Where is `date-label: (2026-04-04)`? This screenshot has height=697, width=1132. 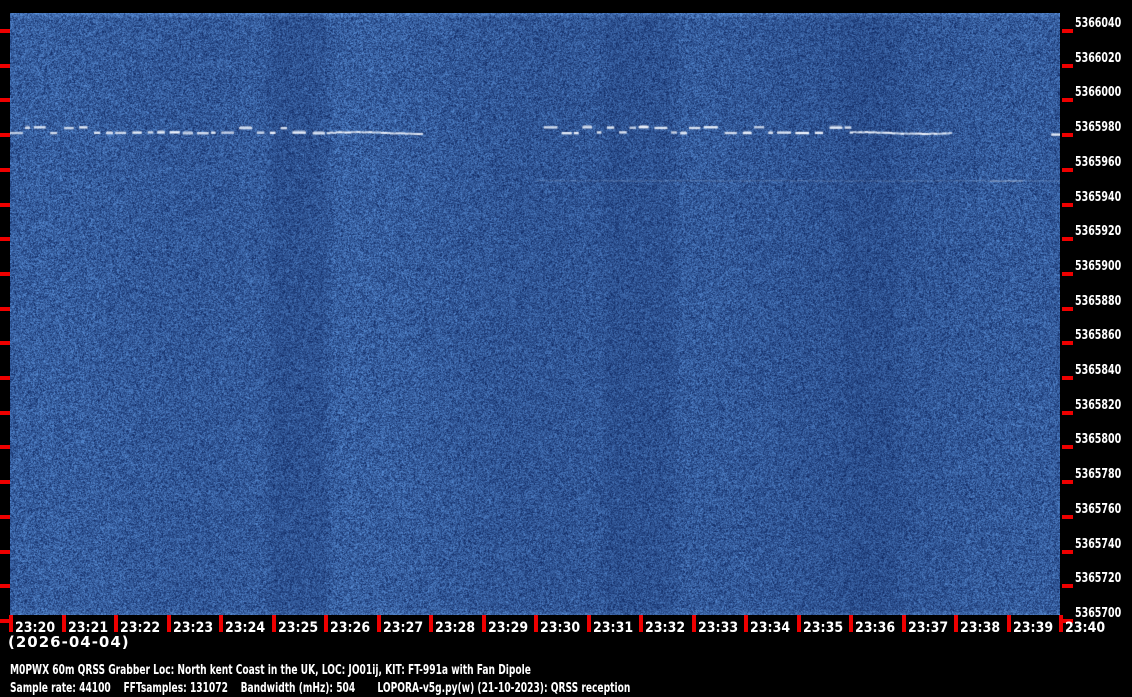
date-label: (2026-04-04) is located at coordinates (69, 642).